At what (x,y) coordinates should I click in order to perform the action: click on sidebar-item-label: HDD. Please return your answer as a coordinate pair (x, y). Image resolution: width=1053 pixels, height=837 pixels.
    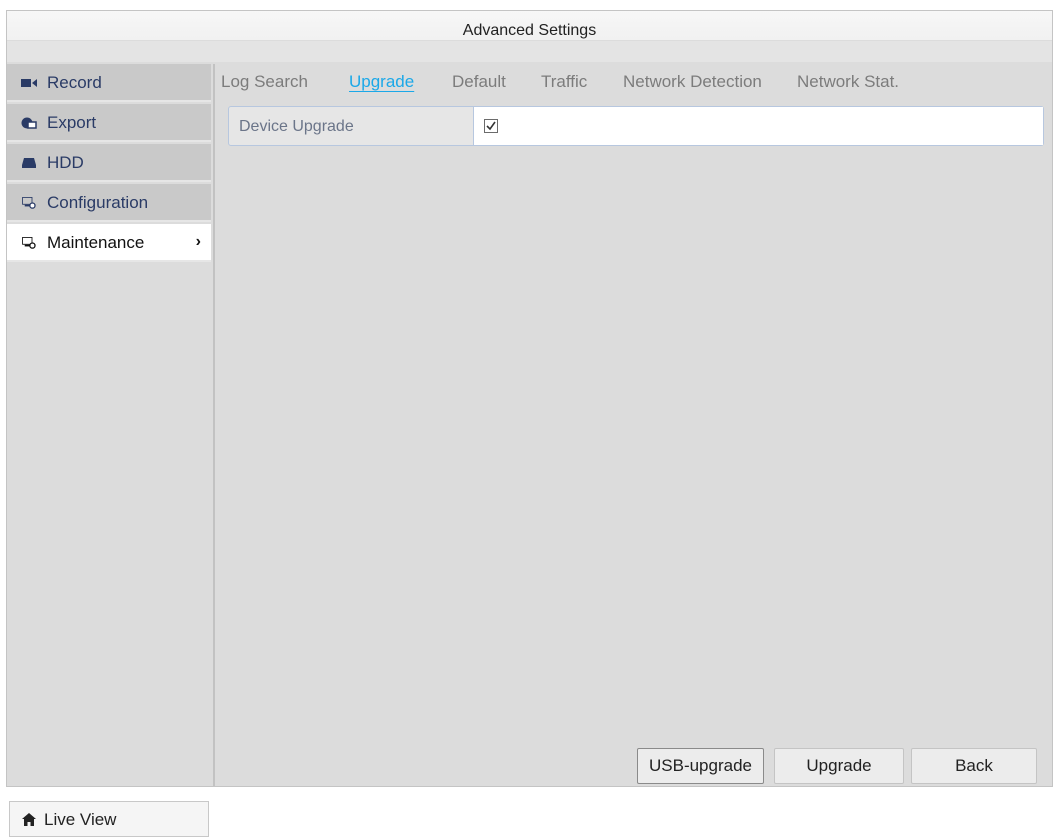
    Looking at the image, I should click on (65, 162).